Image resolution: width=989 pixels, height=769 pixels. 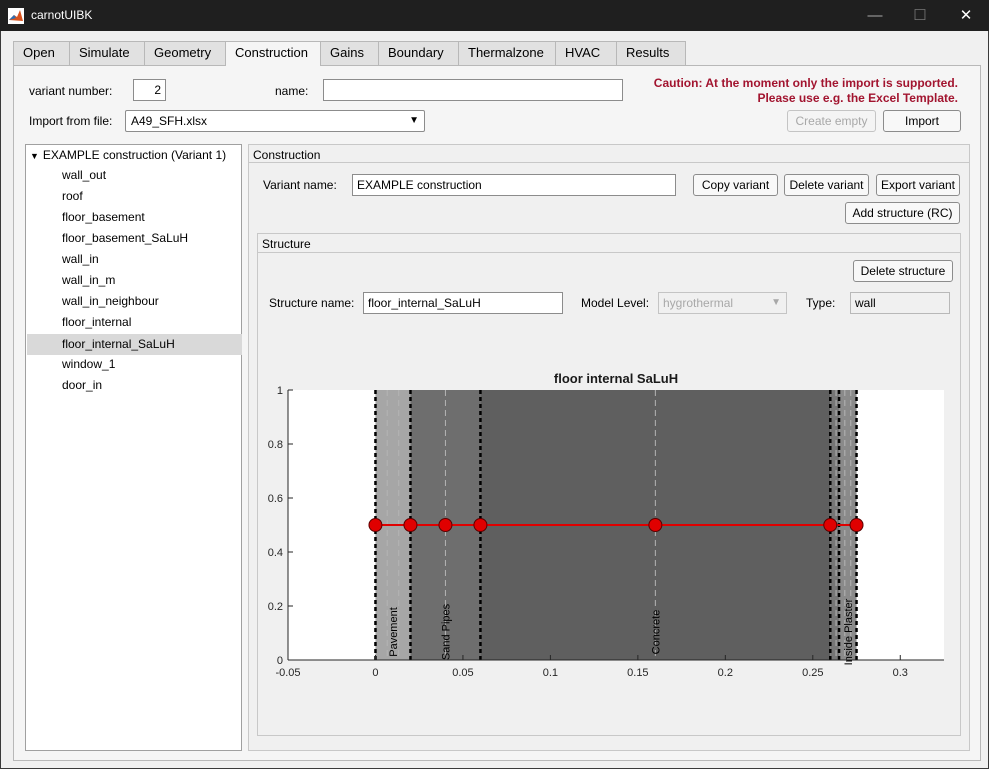 What do you see at coordinates (280, 391) in the screenshot?
I see `y-tick-label-5: 1` at bounding box center [280, 391].